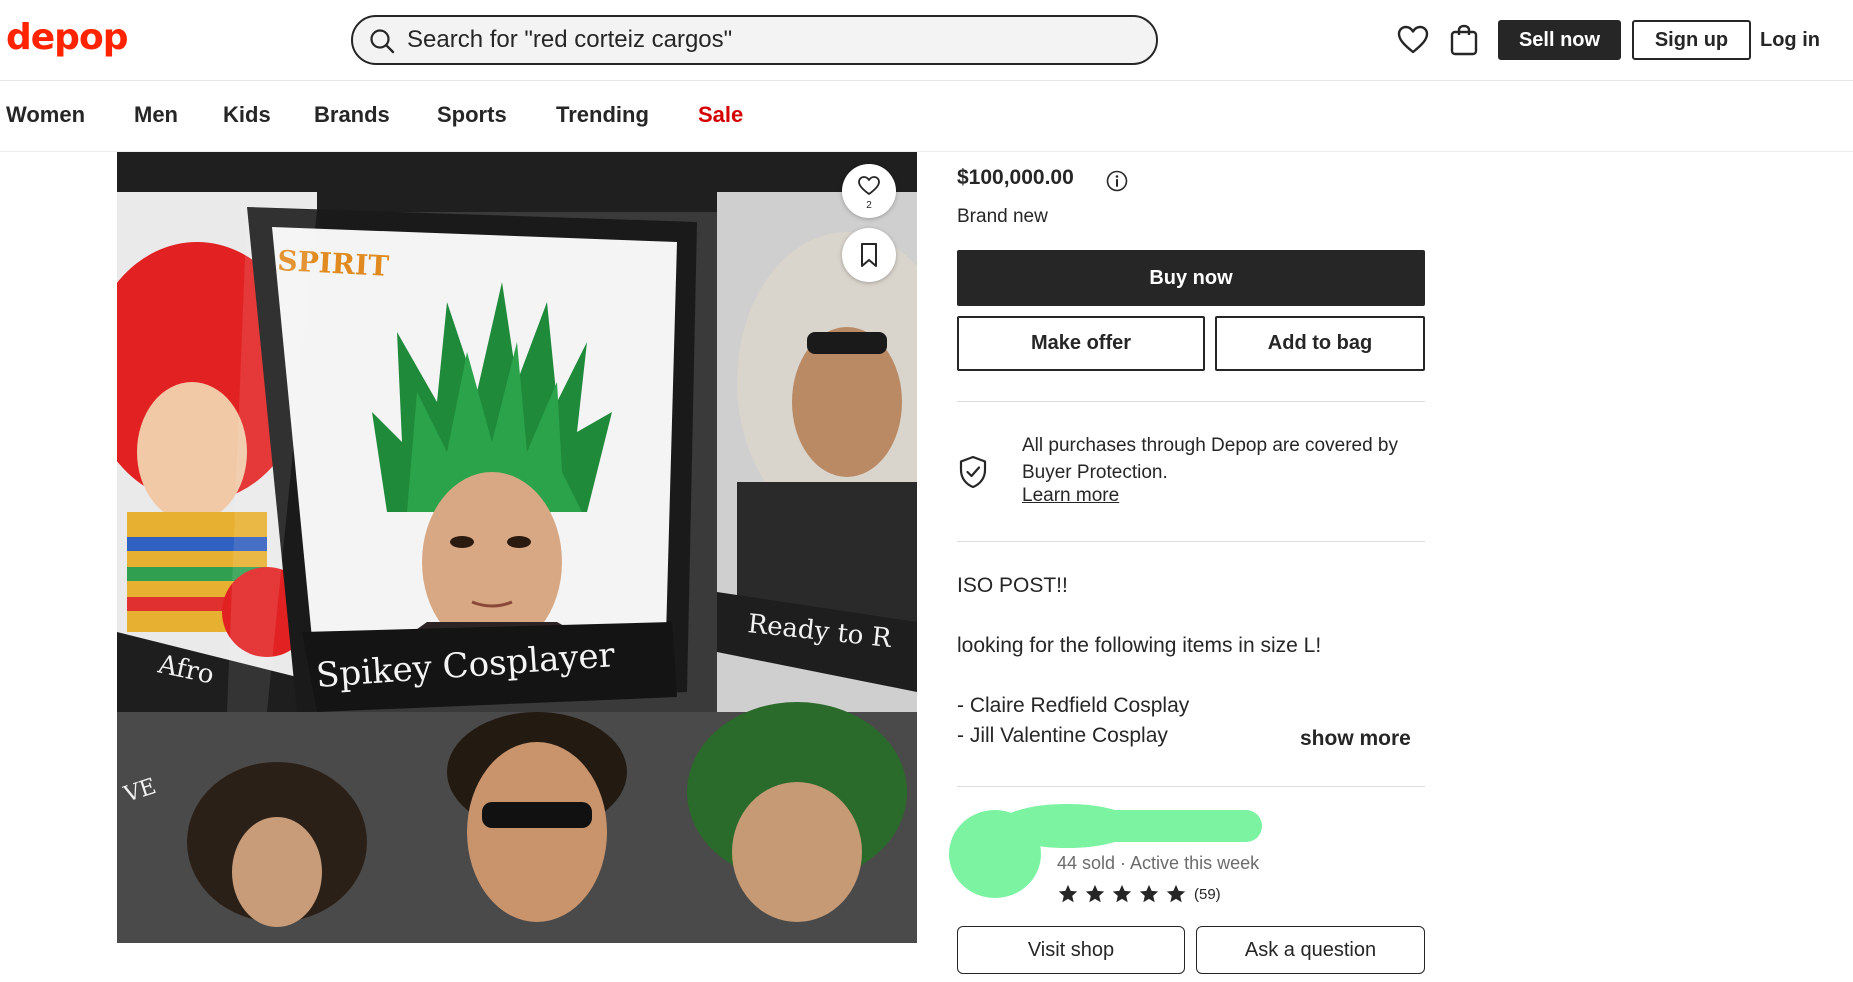  I want to click on favorites-heart-icon, so click(1413, 40).